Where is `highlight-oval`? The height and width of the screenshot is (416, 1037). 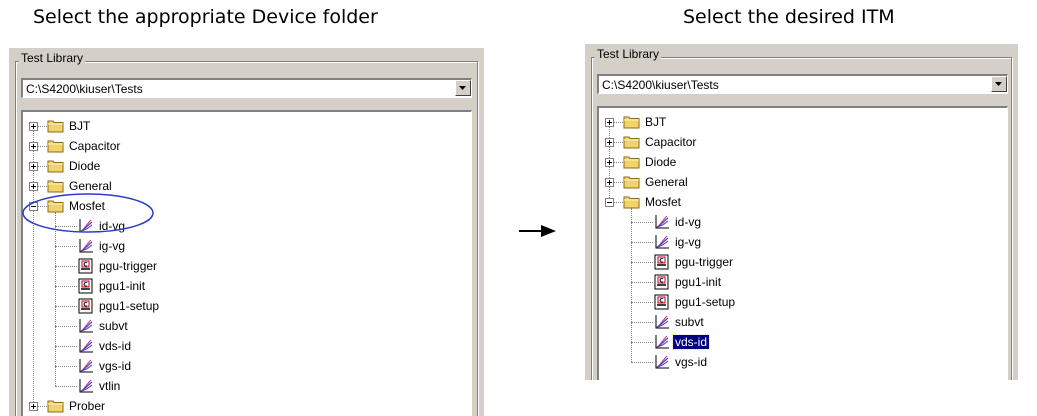
highlight-oval is located at coordinates (88, 213).